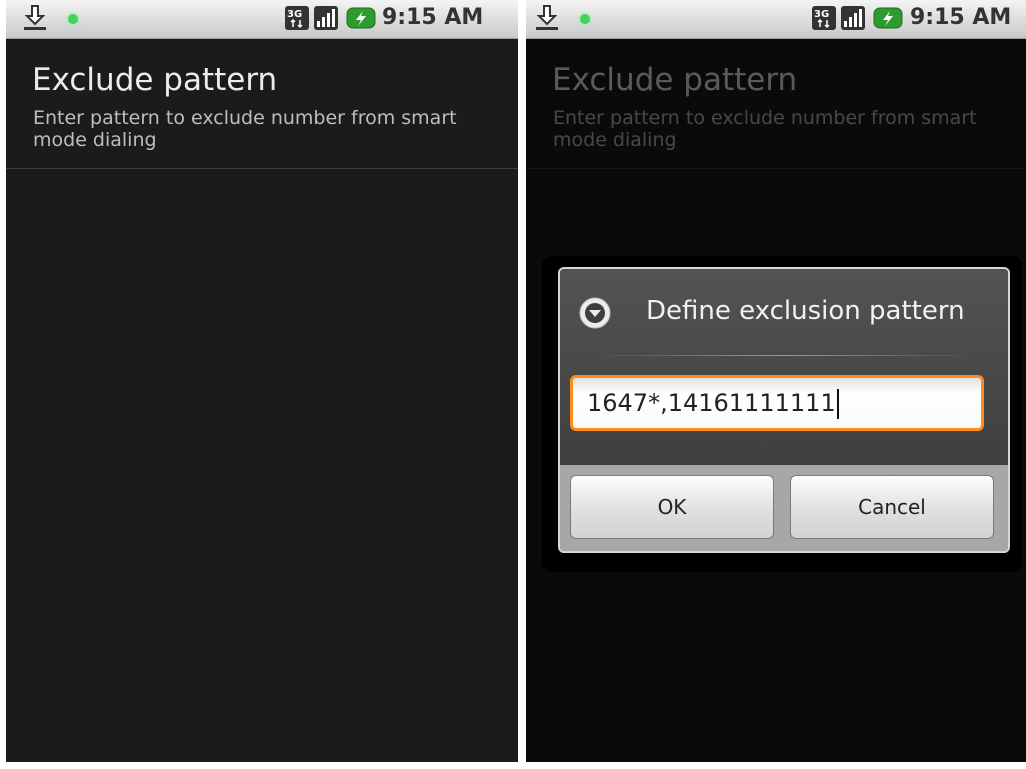 This screenshot has width=1026, height=769. I want to click on exclusion-pattern-input: 1647*,14161111111, so click(777, 403).